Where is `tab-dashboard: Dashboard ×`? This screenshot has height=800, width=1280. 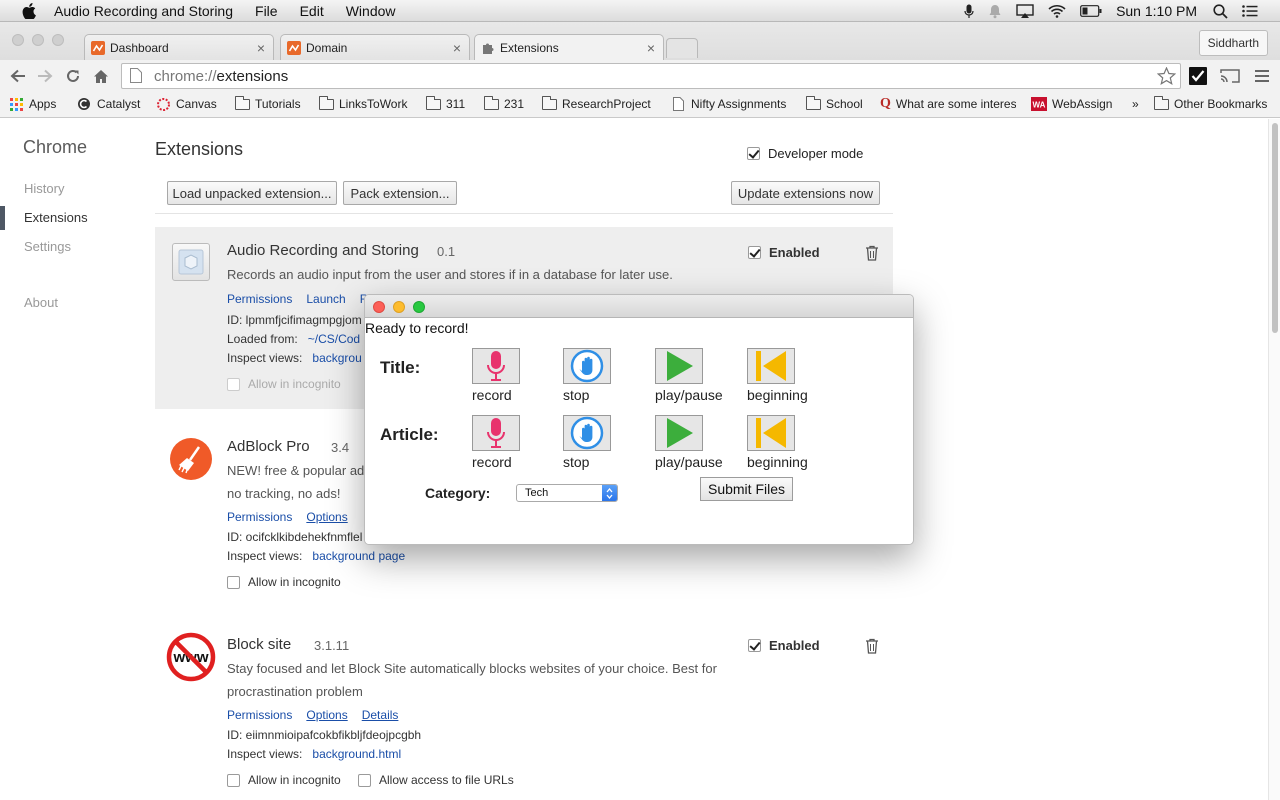
tab-dashboard: Dashboard × is located at coordinates (179, 47).